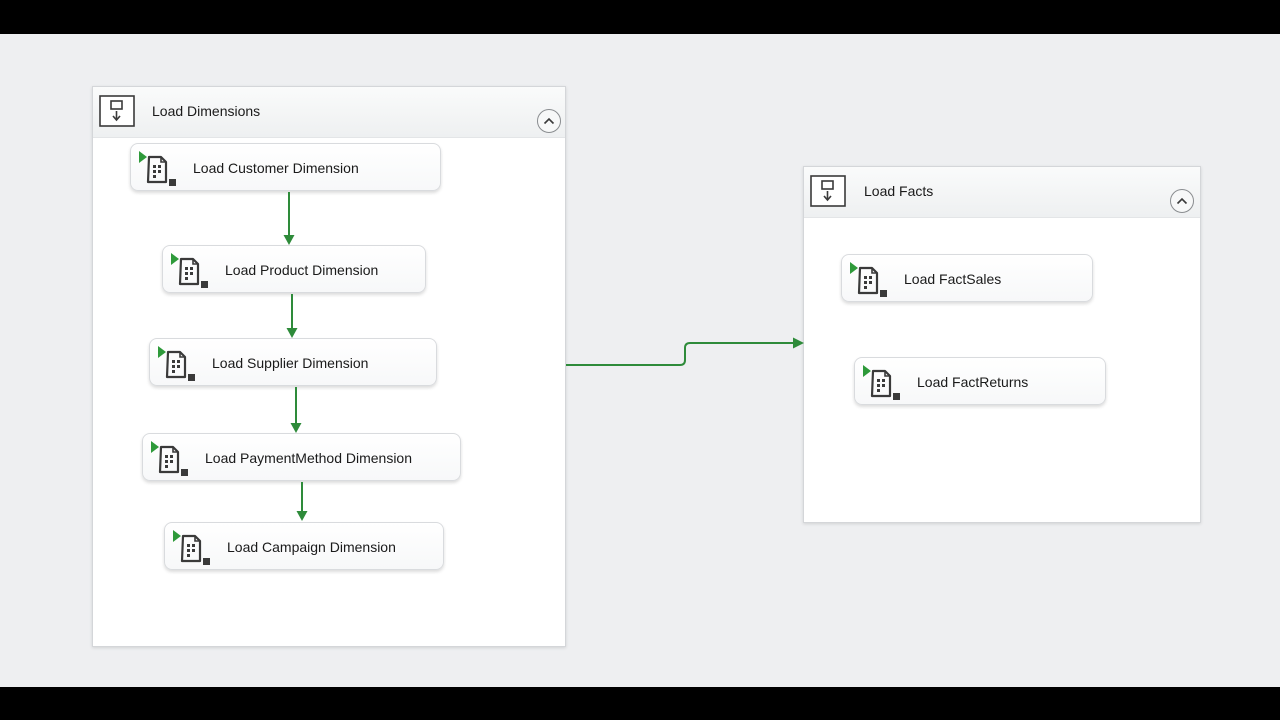 Image resolution: width=1280 pixels, height=720 pixels. I want to click on task-label: Load Supplier Dimension, so click(290, 363).